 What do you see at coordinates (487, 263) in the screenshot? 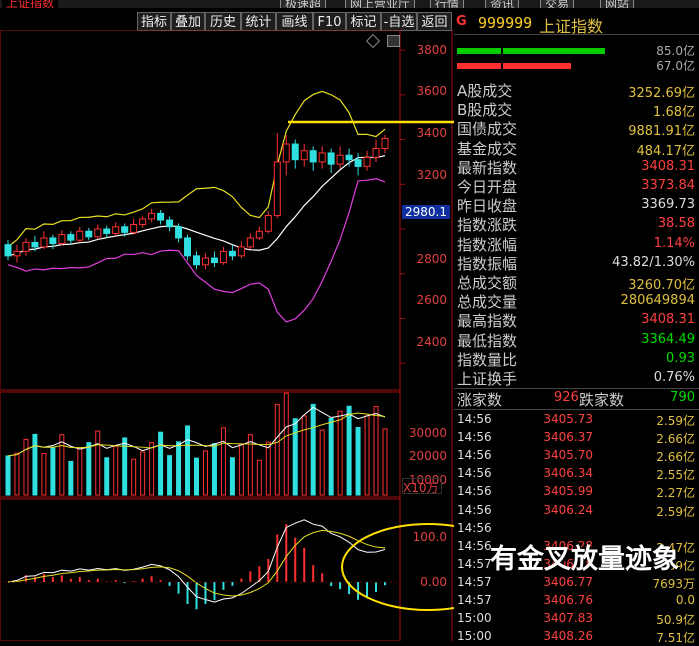
I see `stat-label: 指数振幅` at bounding box center [487, 263].